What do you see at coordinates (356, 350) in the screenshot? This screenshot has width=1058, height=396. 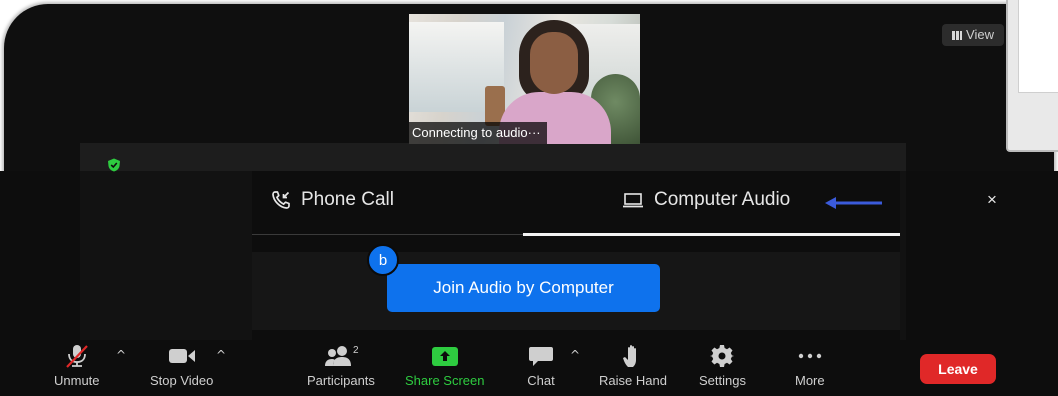 I see `participants-count: 2` at bounding box center [356, 350].